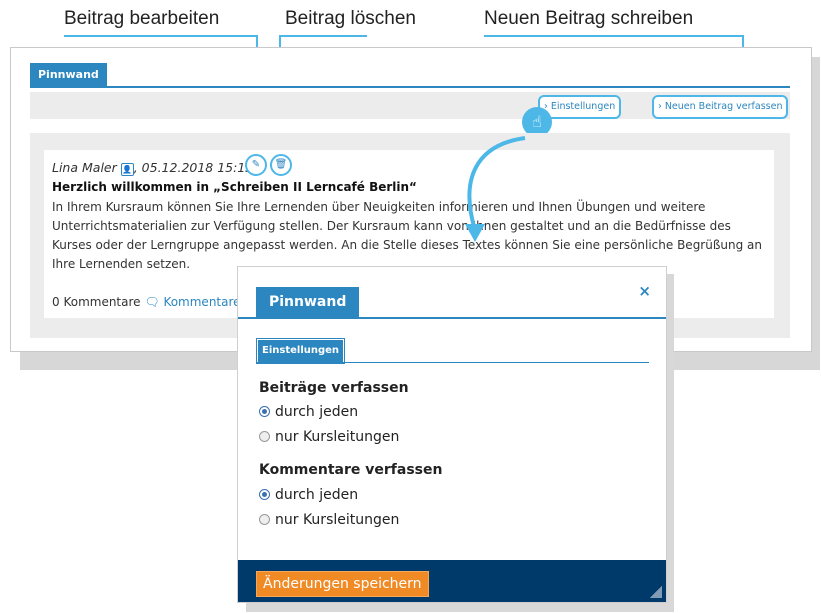 The width and height of the screenshot is (821, 613). I want to click on section-posts-title: Beiträge verfassen, so click(334, 388).